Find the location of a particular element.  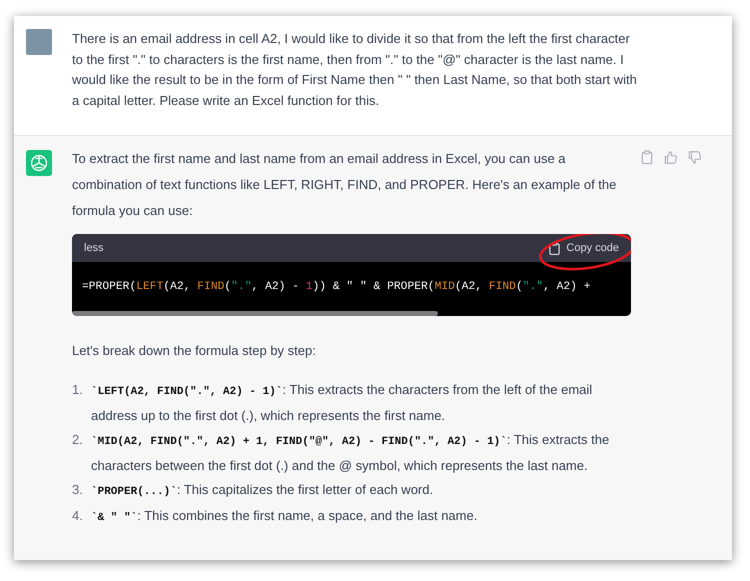

code-language: less is located at coordinates (94, 248).